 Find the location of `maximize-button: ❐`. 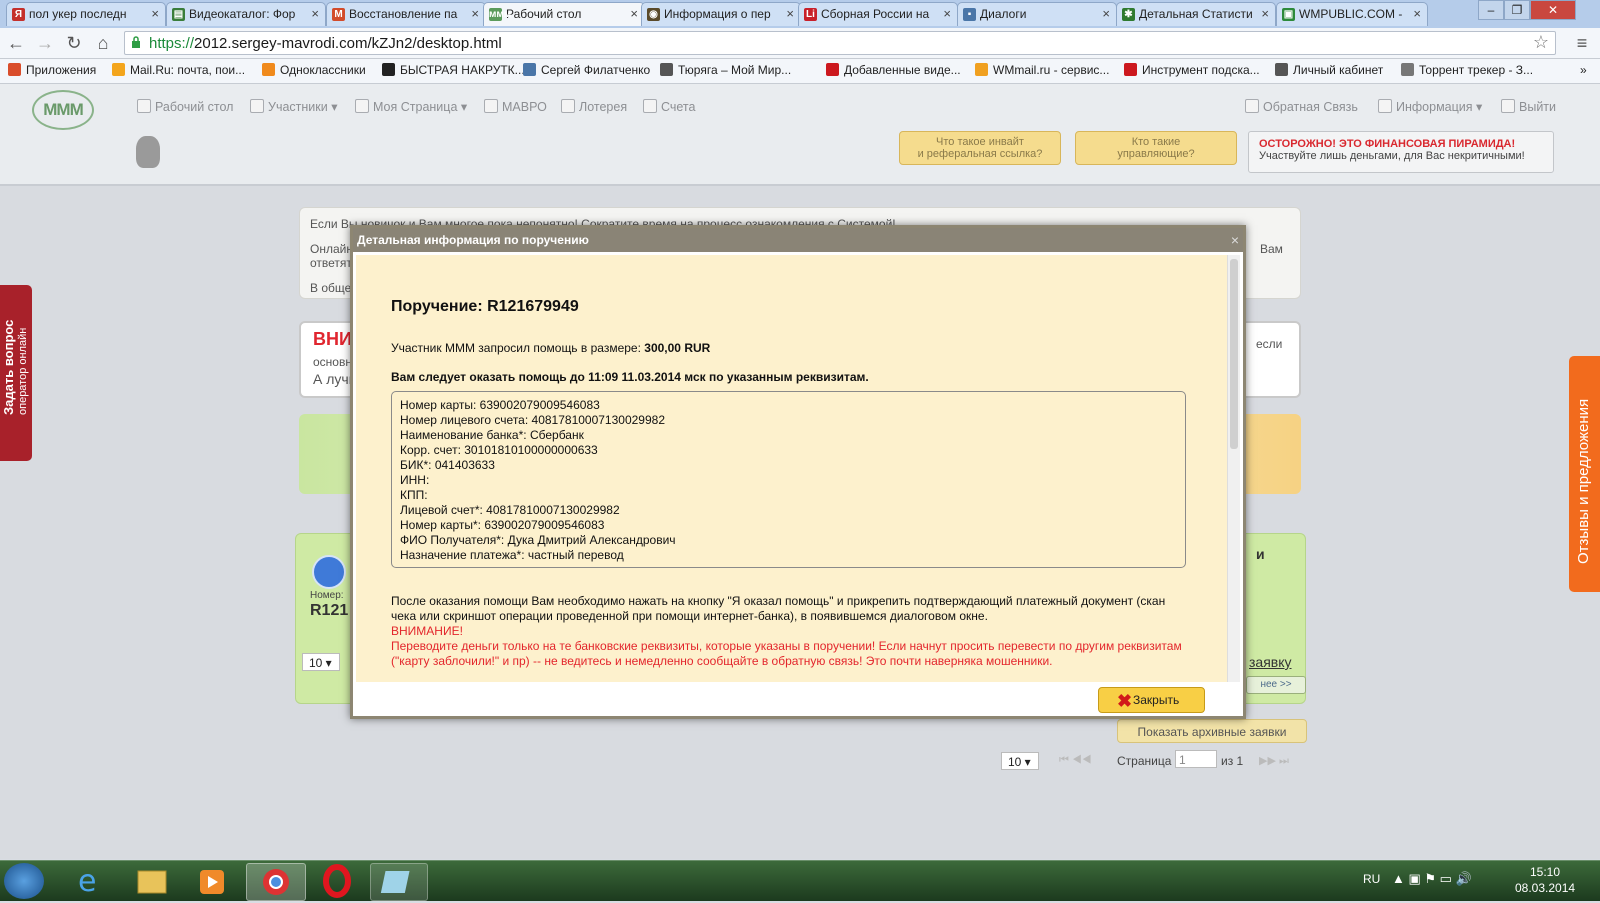

maximize-button: ❐ is located at coordinates (1517, 10).